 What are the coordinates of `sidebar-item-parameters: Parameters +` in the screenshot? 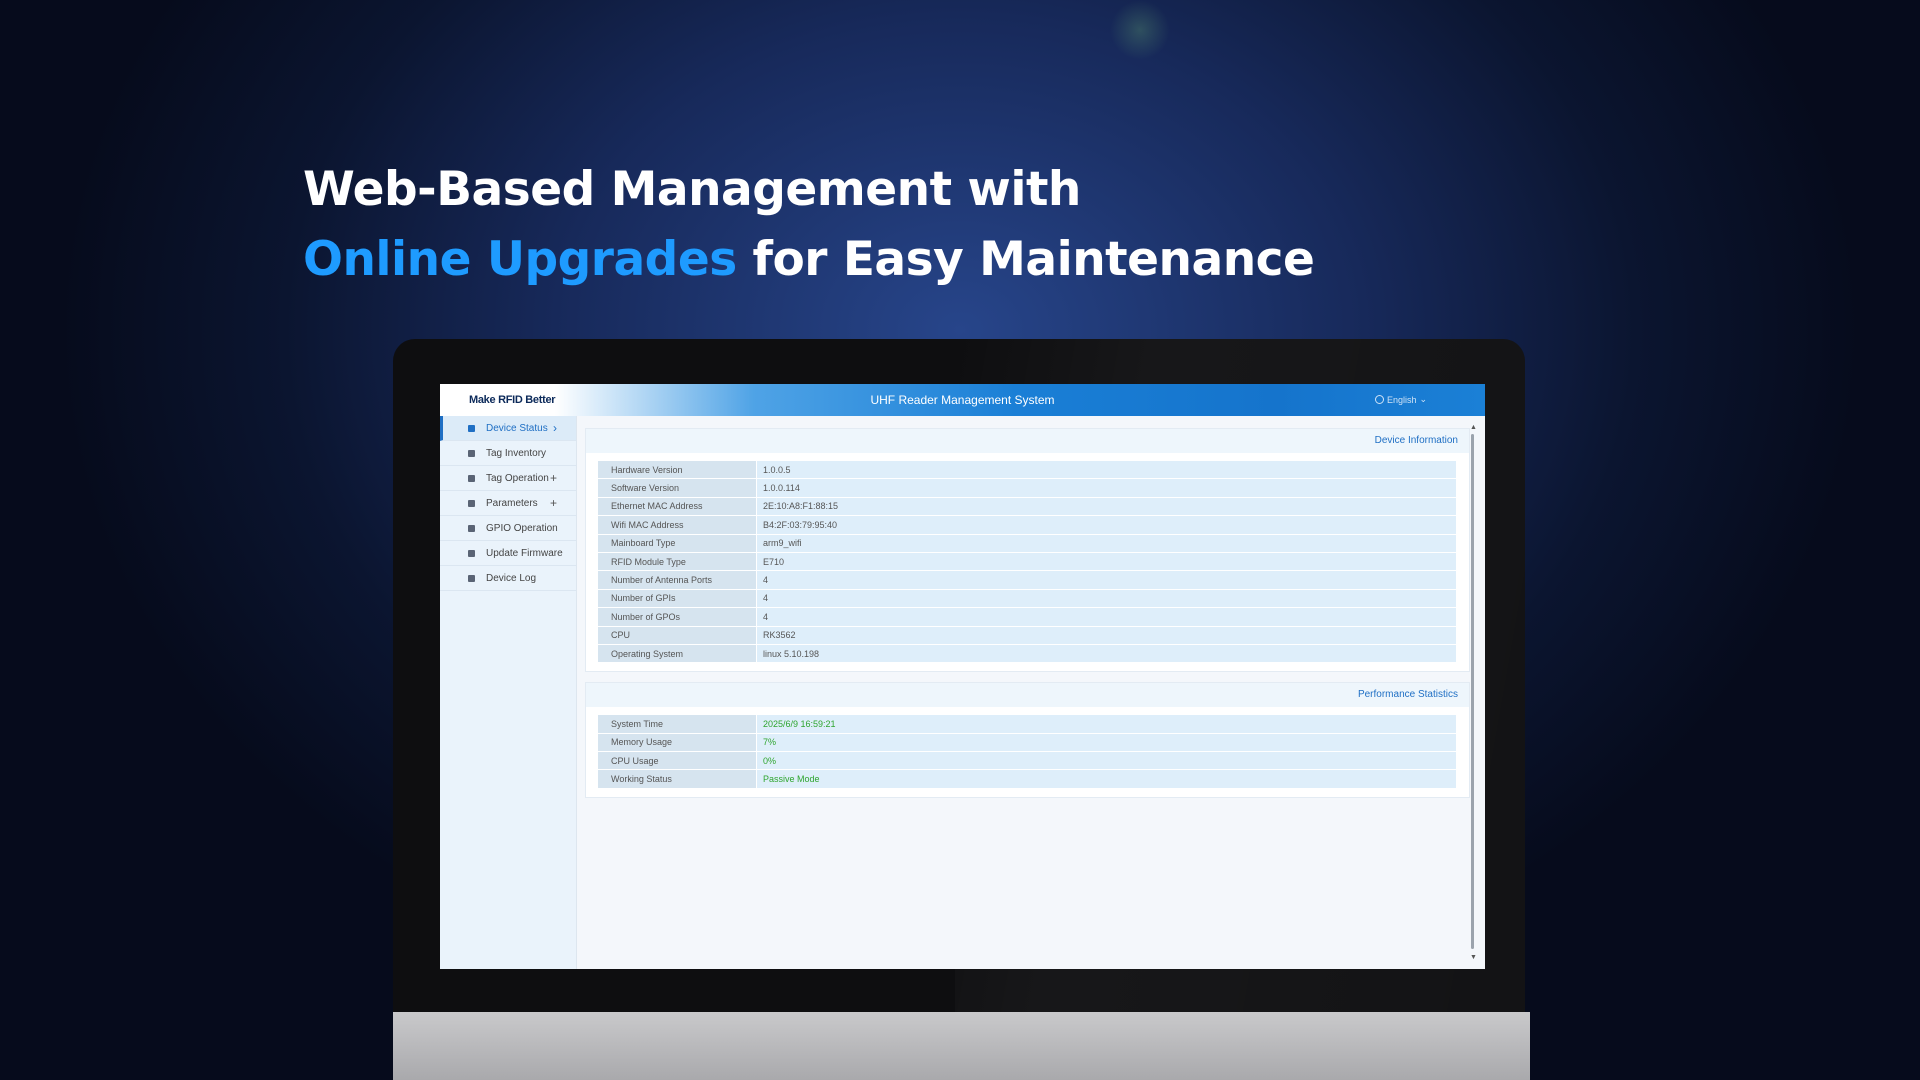 It's located at (508, 503).